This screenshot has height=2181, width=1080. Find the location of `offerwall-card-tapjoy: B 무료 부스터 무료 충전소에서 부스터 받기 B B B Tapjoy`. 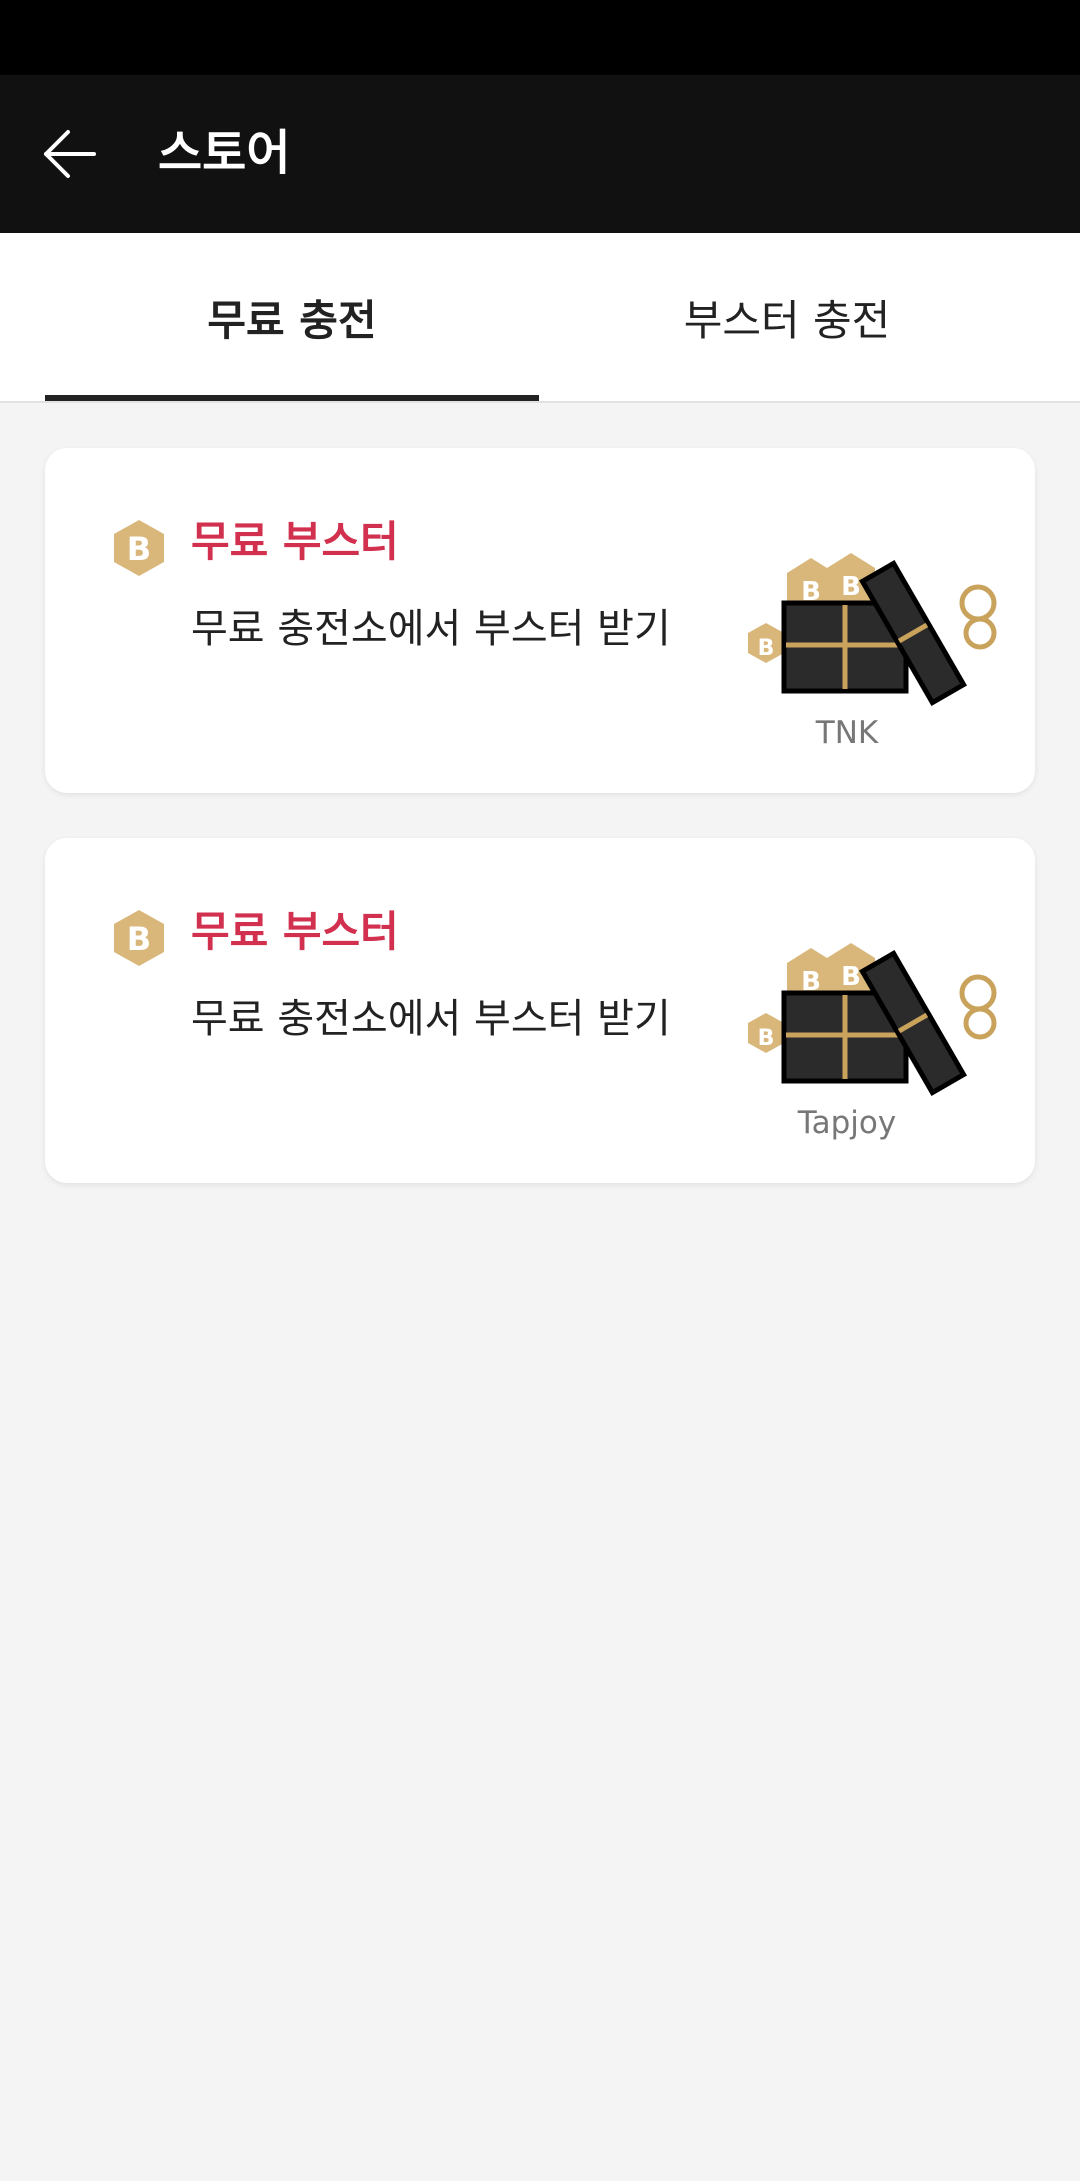

offerwall-card-tapjoy: B 무료 부스터 무료 충전소에서 부스터 받기 B B B Tapjoy is located at coordinates (540, 1010).